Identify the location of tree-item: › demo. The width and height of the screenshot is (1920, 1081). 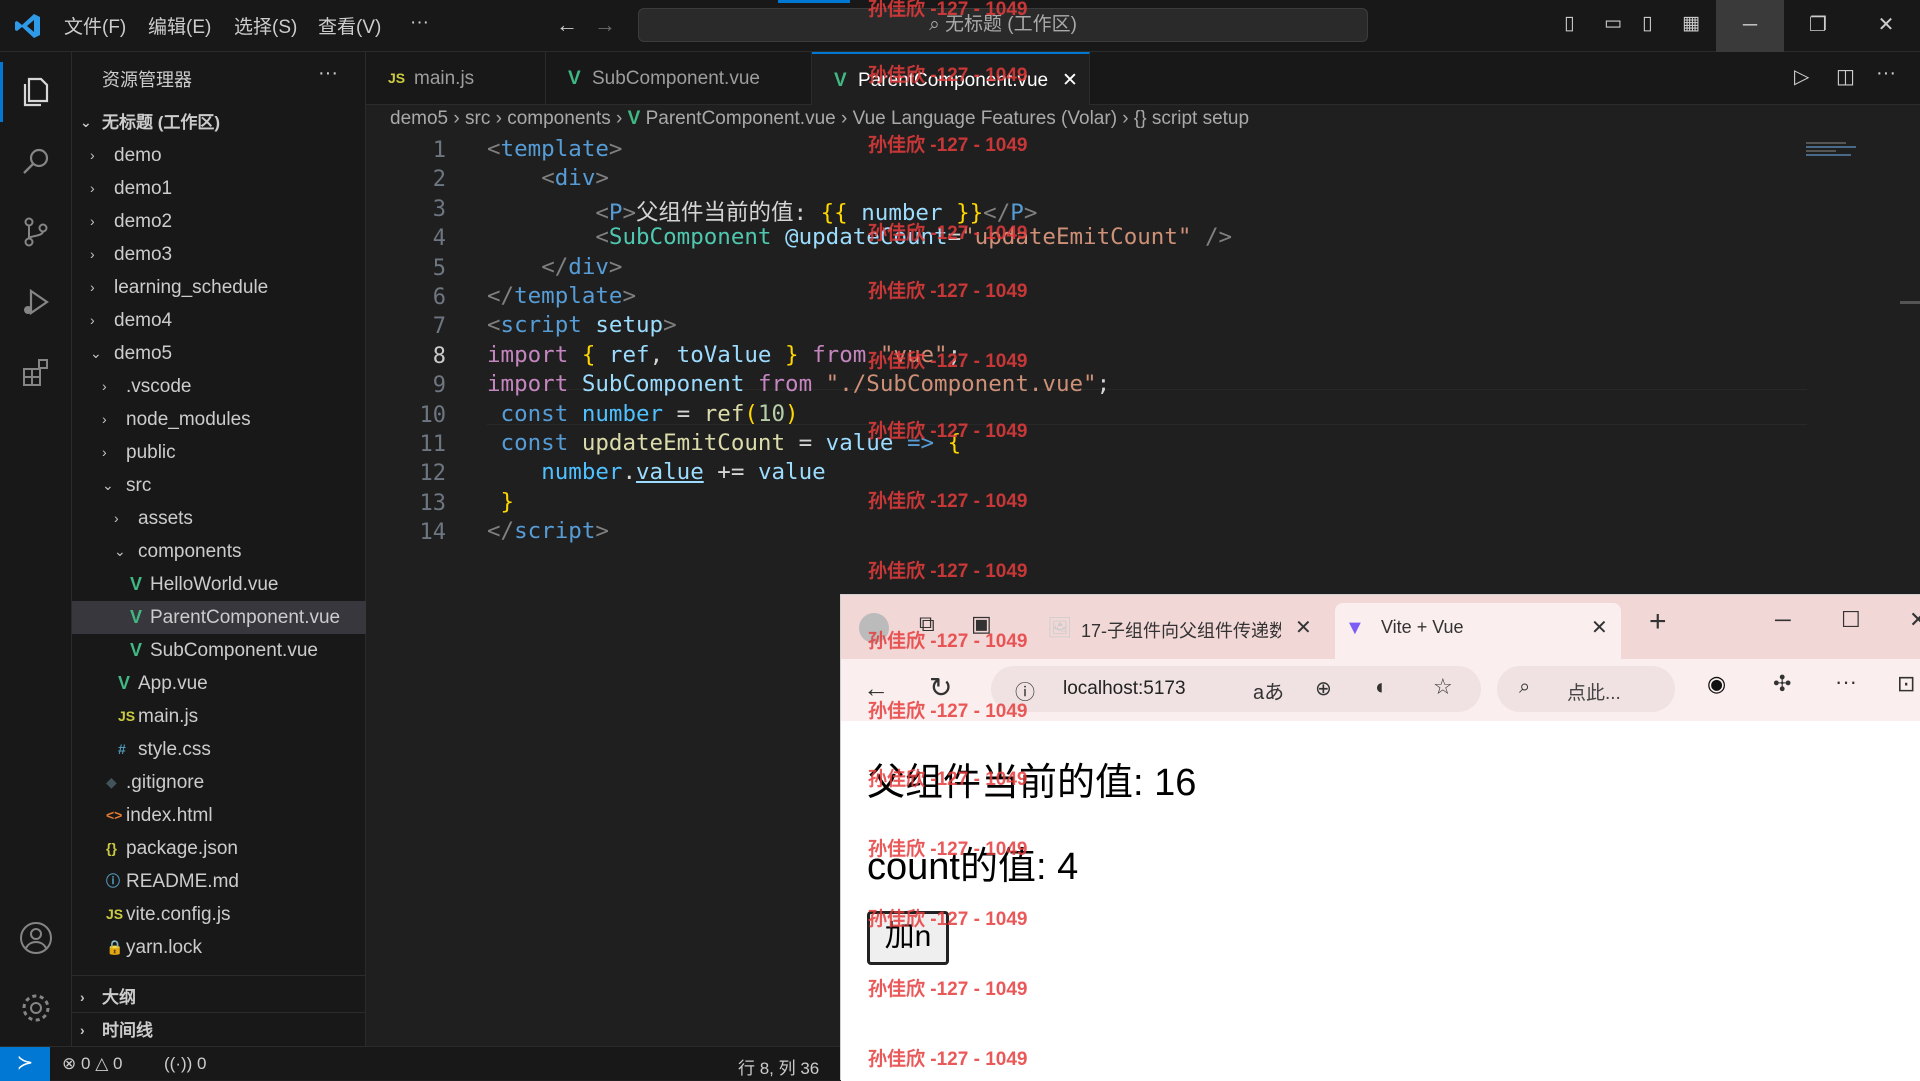
(219, 155).